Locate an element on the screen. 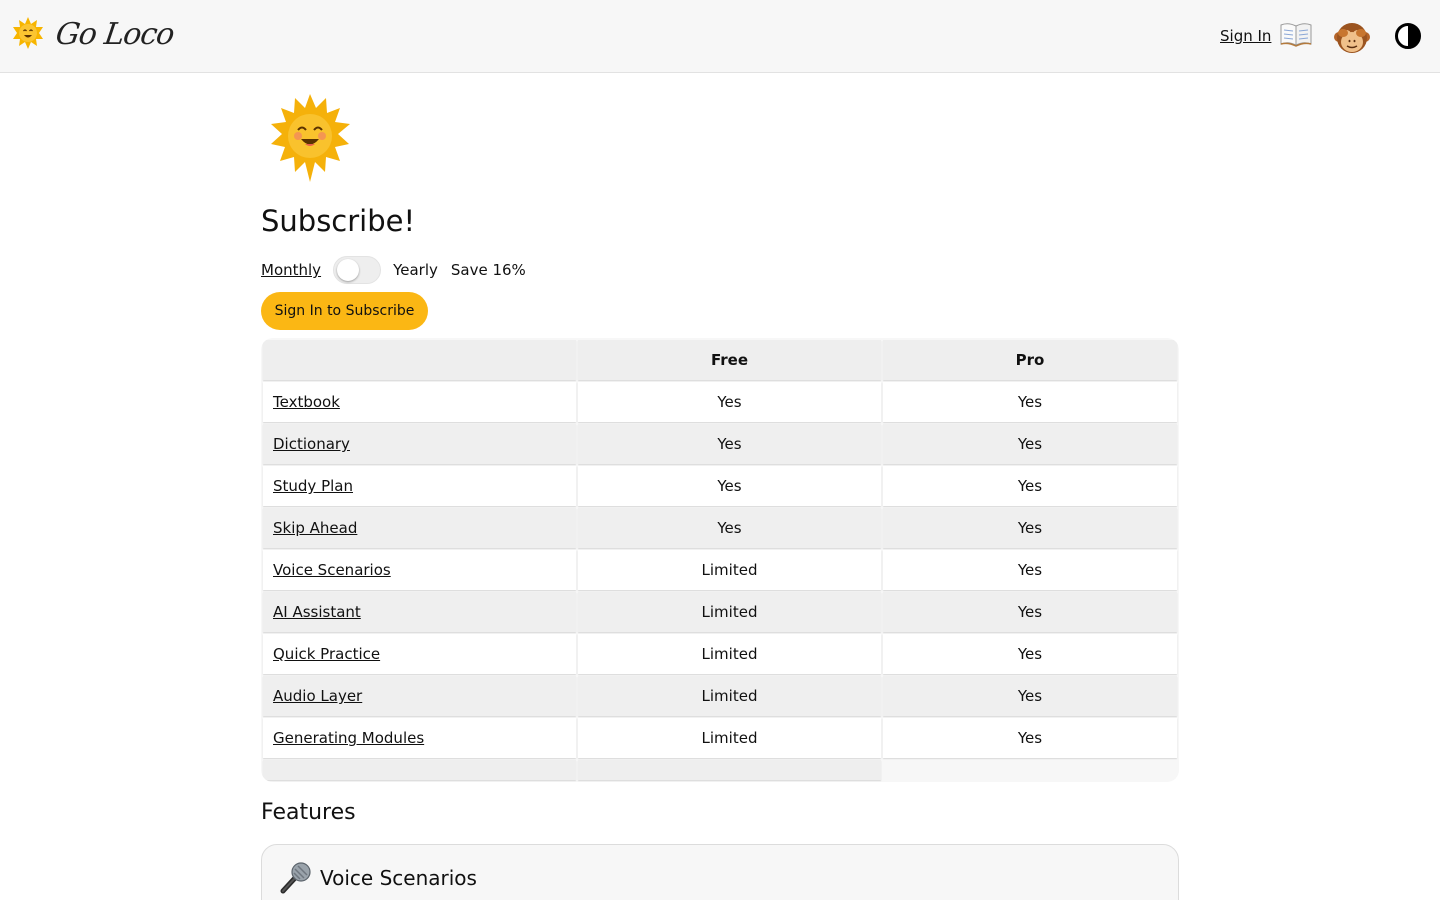 The width and height of the screenshot is (1440, 900). table-row: Generating Modules Limited Yes is located at coordinates (720, 738).